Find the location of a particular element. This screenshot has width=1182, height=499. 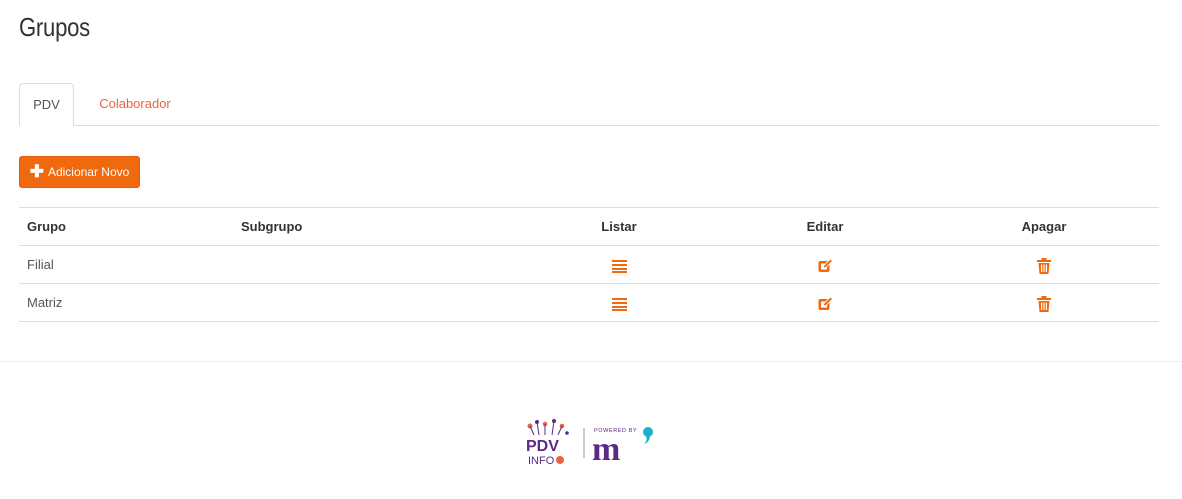

svg-text: m is located at coordinates (606, 449).